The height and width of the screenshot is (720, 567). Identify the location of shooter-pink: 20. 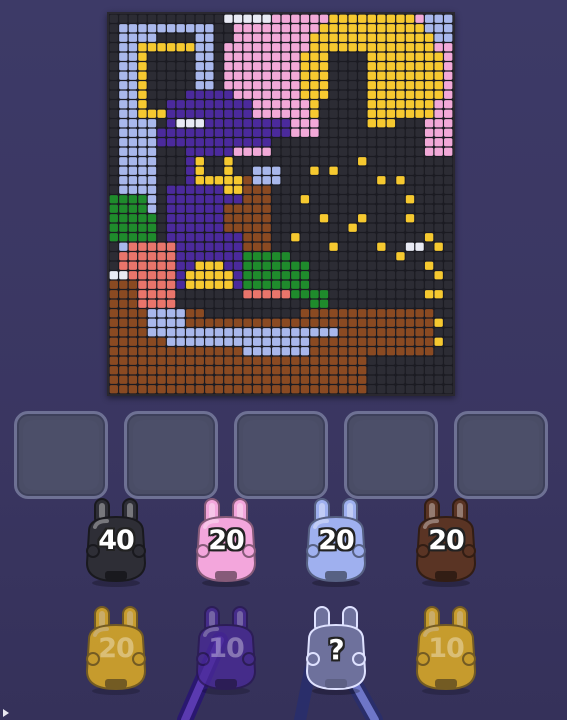
(226, 542).